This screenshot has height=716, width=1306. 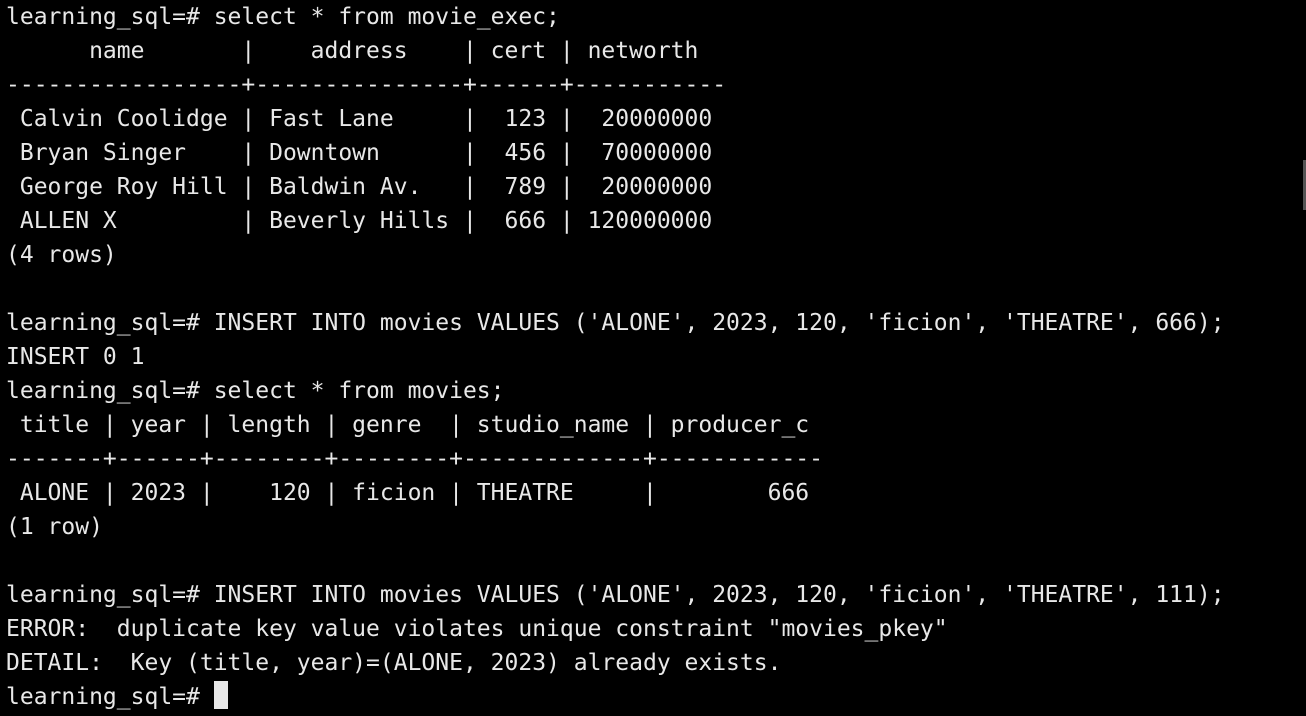 I want to click on terminal-line: name | address | cert | networth, so click(x=352, y=51).